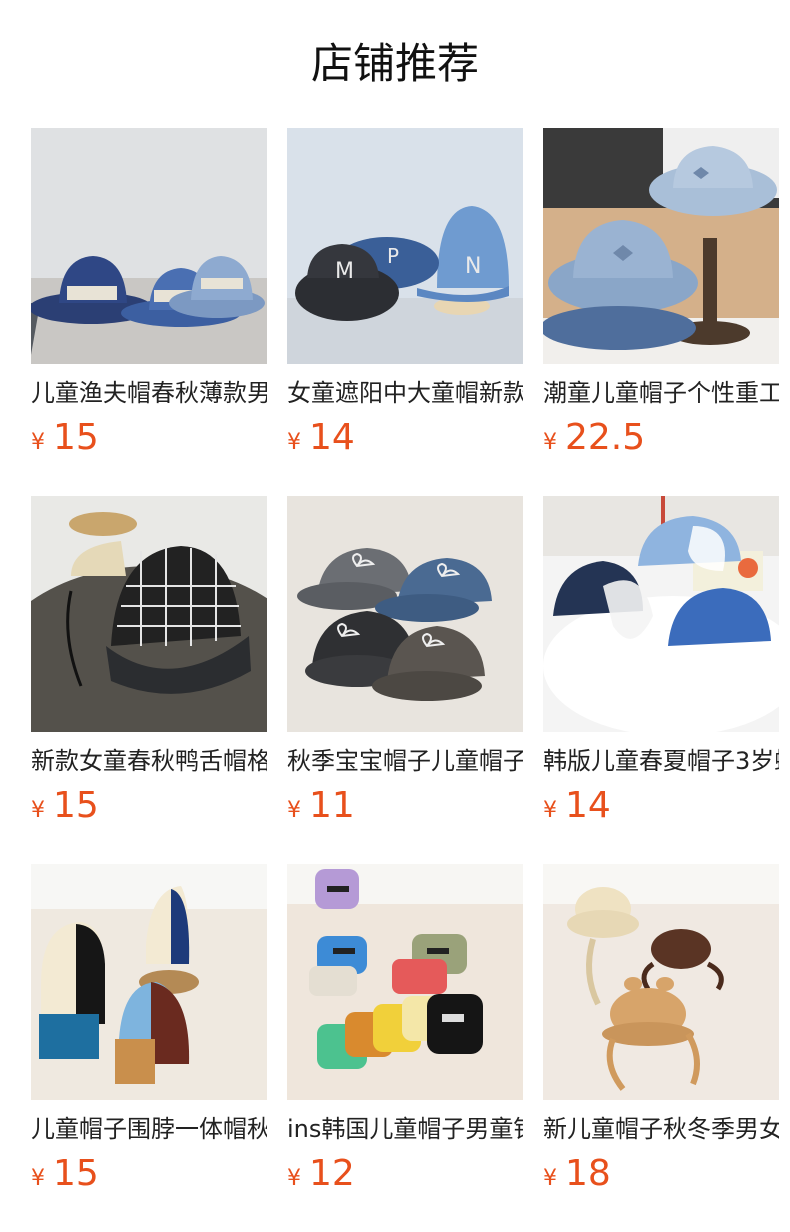 This screenshot has width=790, height=1232. What do you see at coordinates (344, 271) in the screenshot?
I see `svg-text: M` at bounding box center [344, 271].